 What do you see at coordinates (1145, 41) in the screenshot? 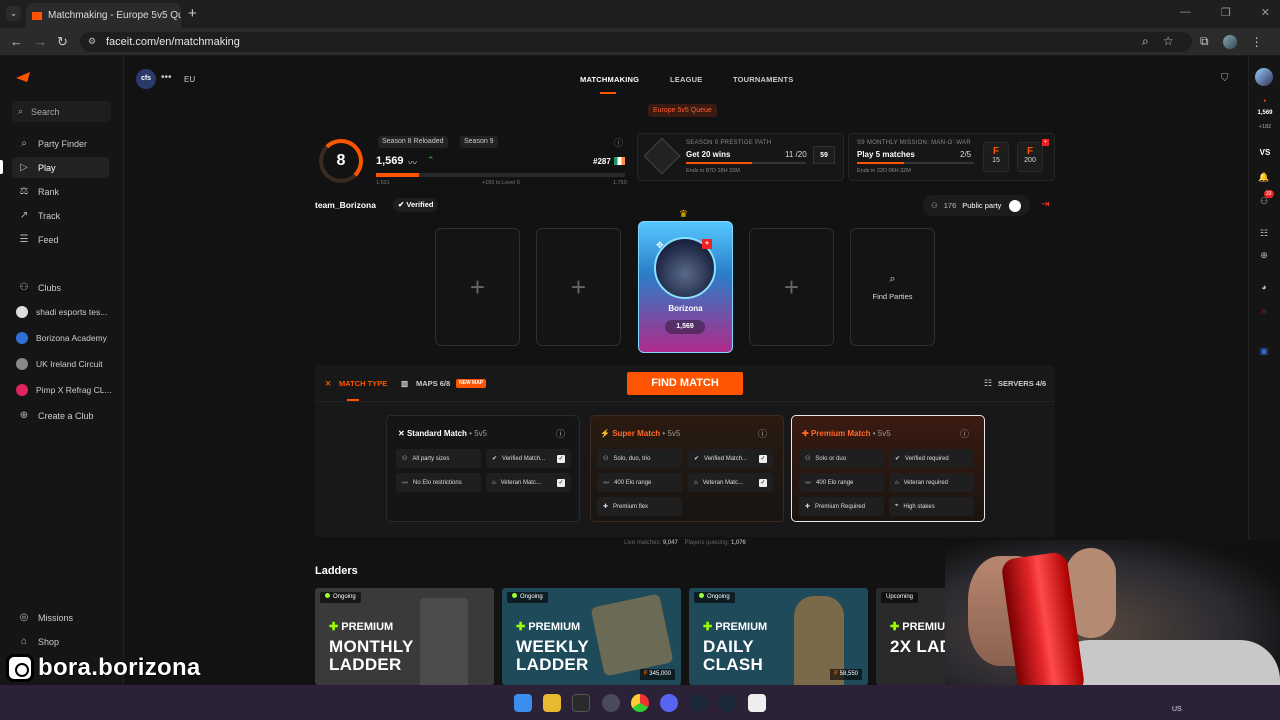
I see `zoom-icon: ⌕` at bounding box center [1145, 41].